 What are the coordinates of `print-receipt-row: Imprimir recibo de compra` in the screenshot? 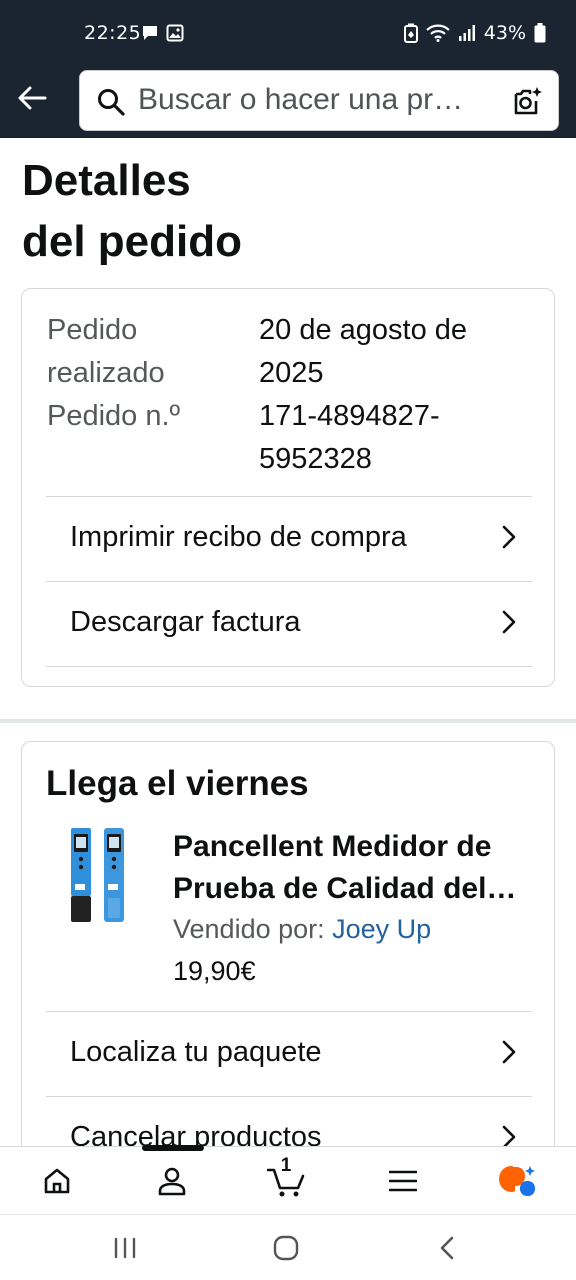 It's located at (289, 539).